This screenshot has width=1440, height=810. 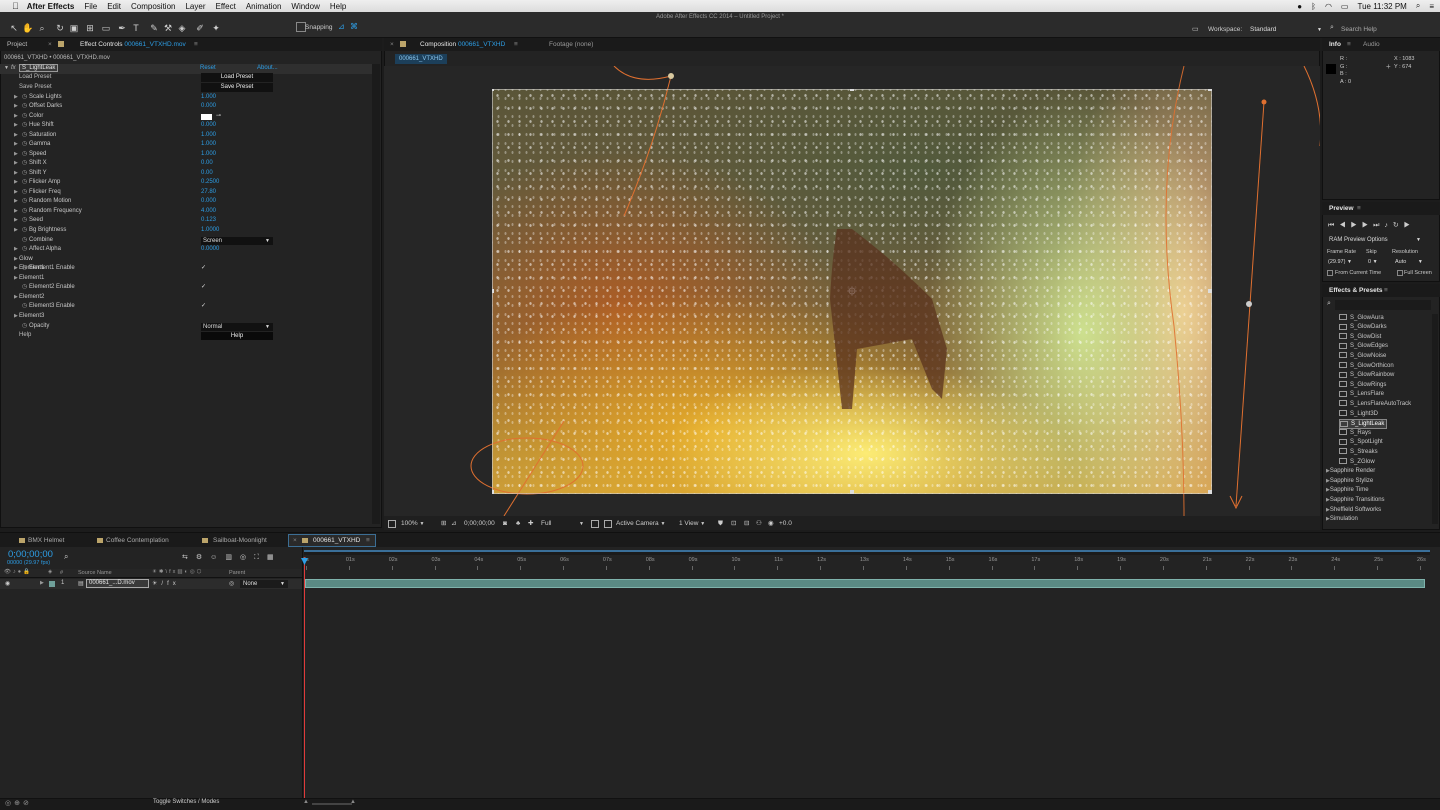 What do you see at coordinates (264, 584) in the screenshot?
I see `parent-select: None ▼` at bounding box center [264, 584].